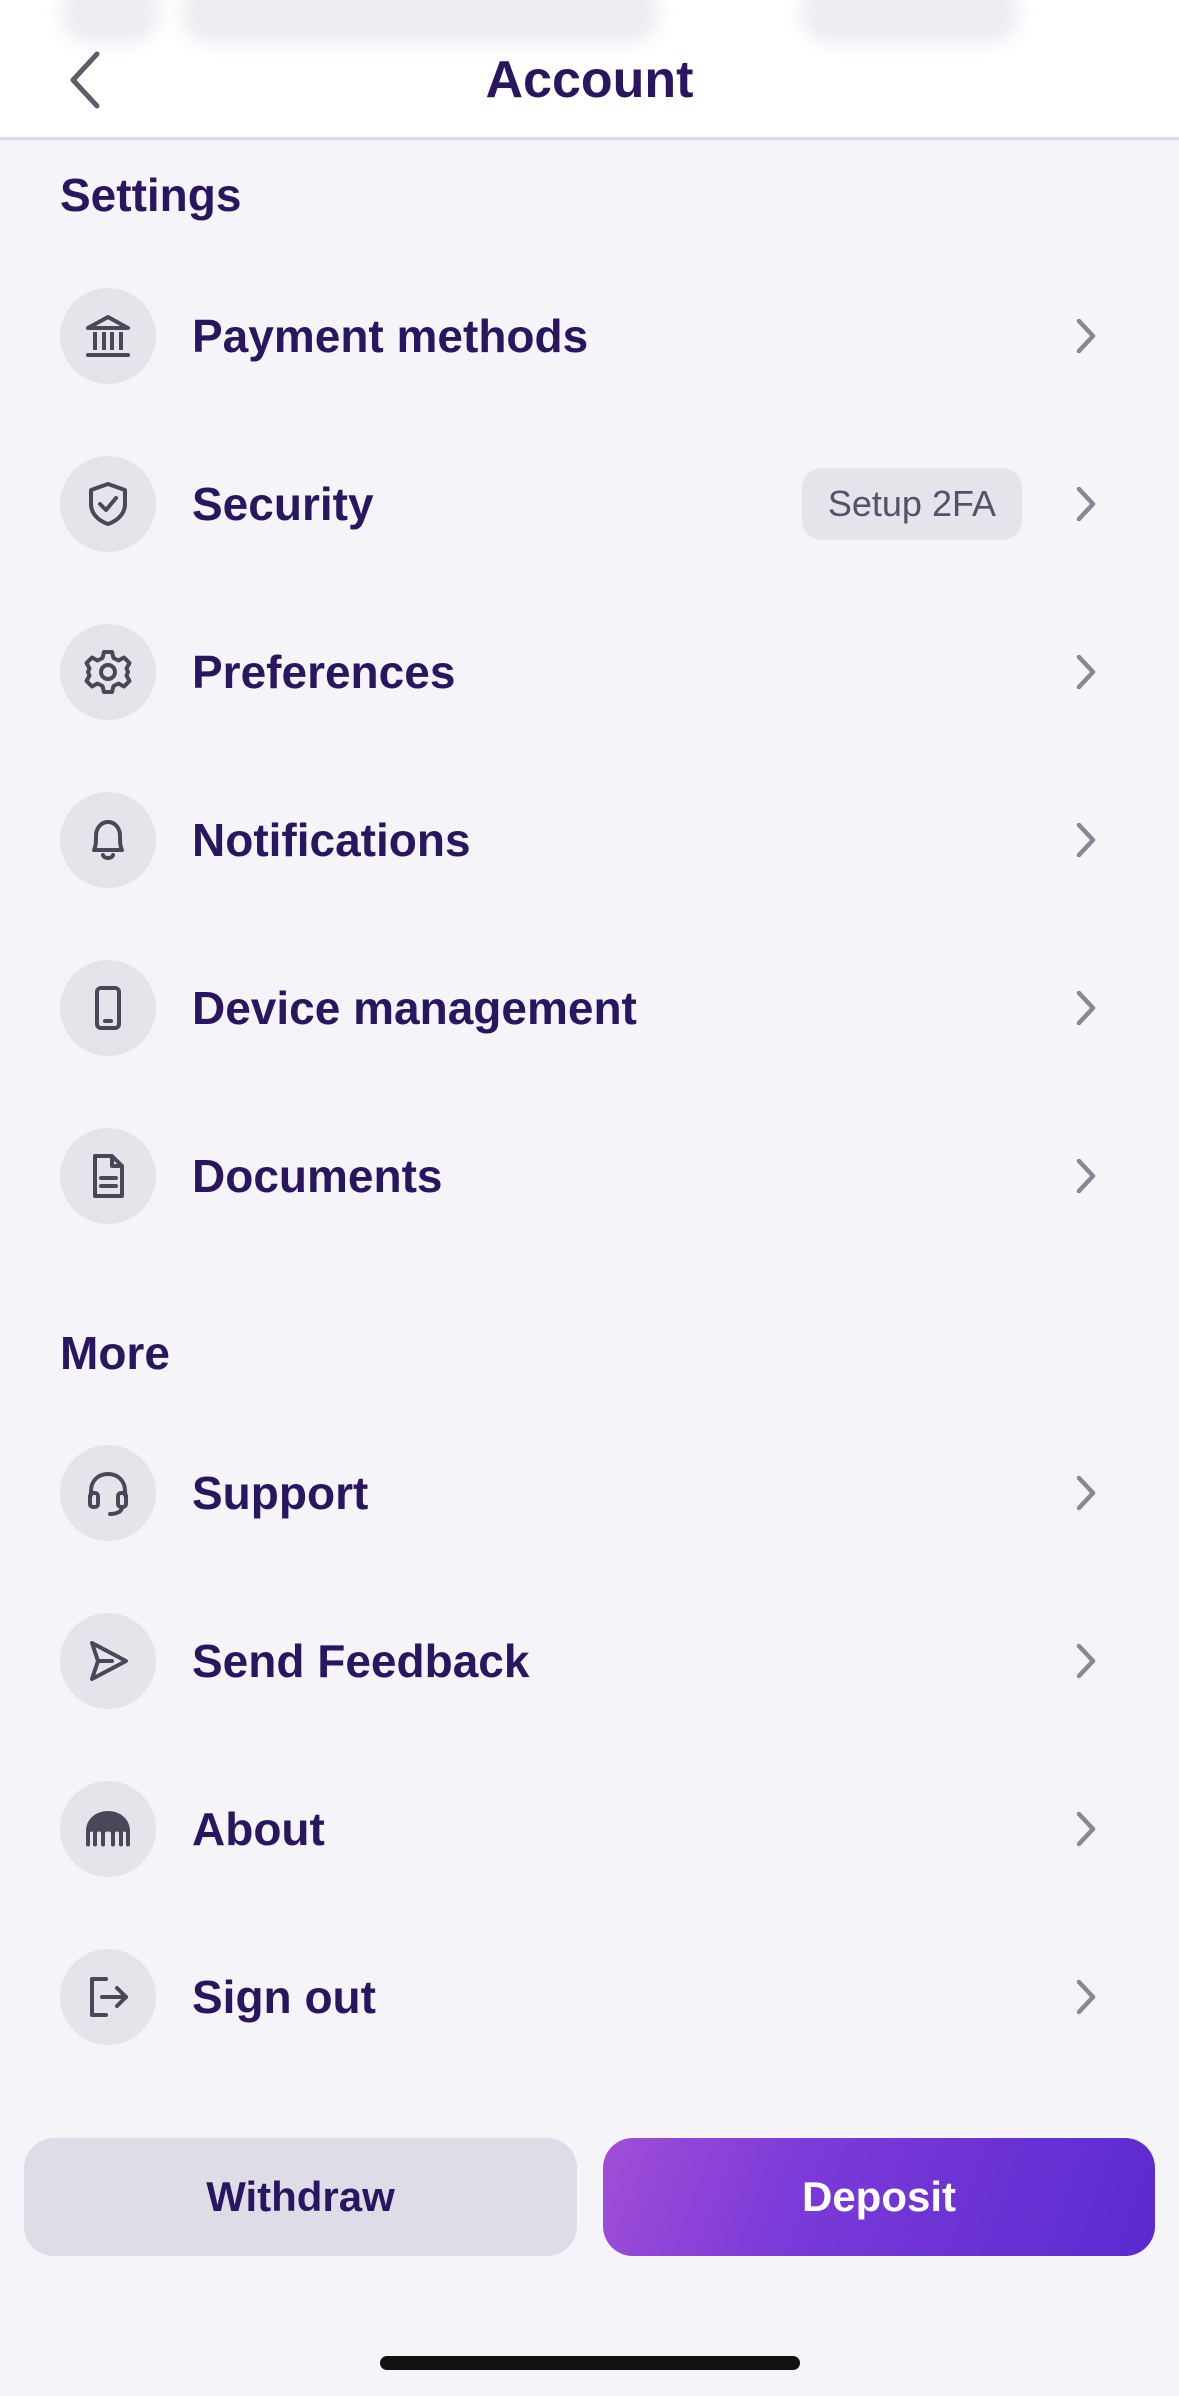 This screenshot has height=2396, width=1179. I want to click on sign-out-icon, so click(108, 1997).